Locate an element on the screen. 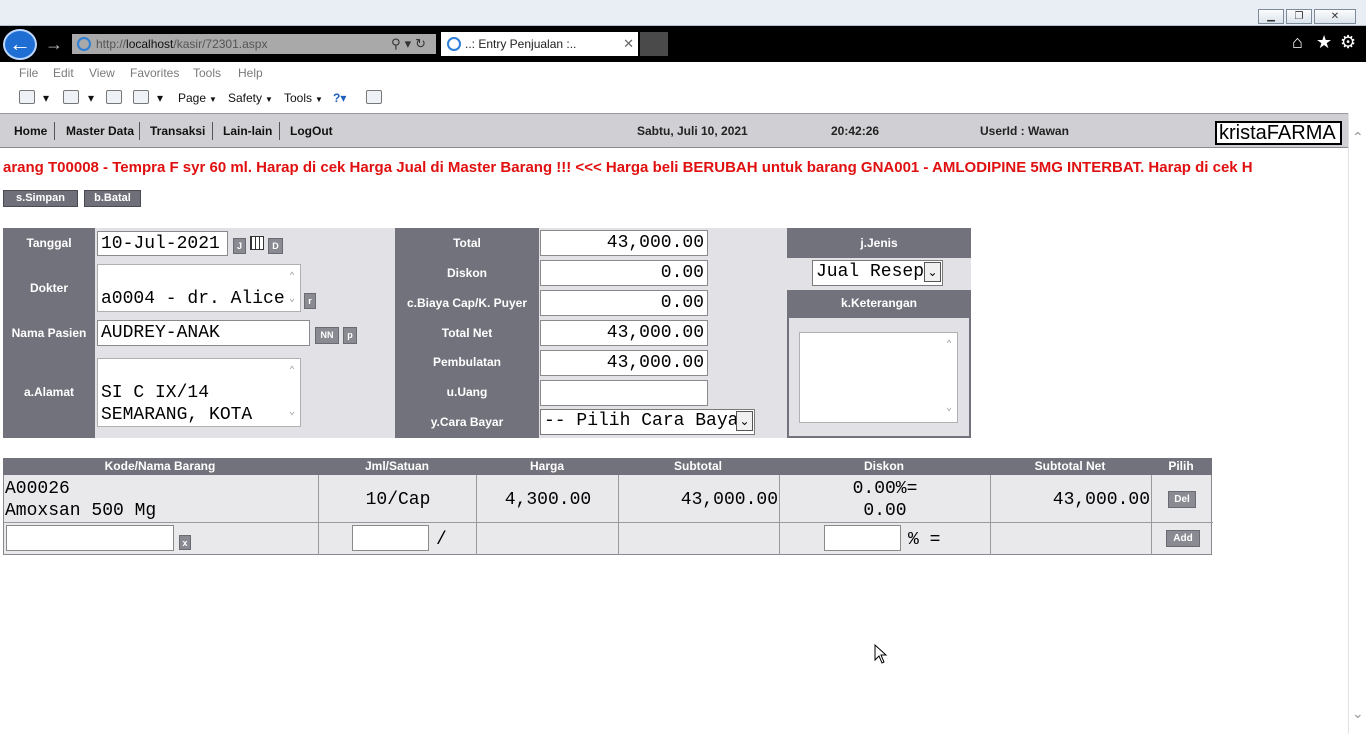 The width and height of the screenshot is (1366, 734). tools-menu: Tools ▼ is located at coordinates (303, 98).